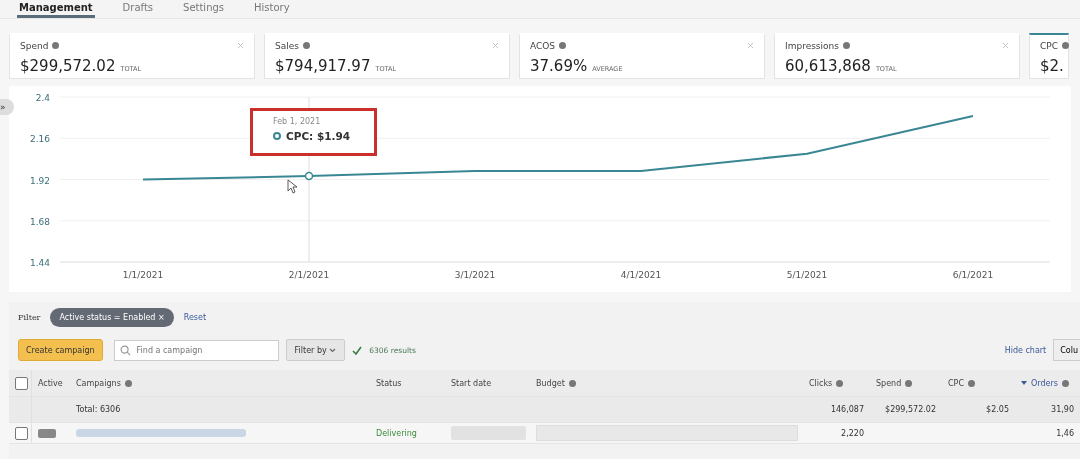 The height and width of the screenshot is (459, 1080). What do you see at coordinates (1065, 433) in the screenshot?
I see `table-cell: 1,46` at bounding box center [1065, 433].